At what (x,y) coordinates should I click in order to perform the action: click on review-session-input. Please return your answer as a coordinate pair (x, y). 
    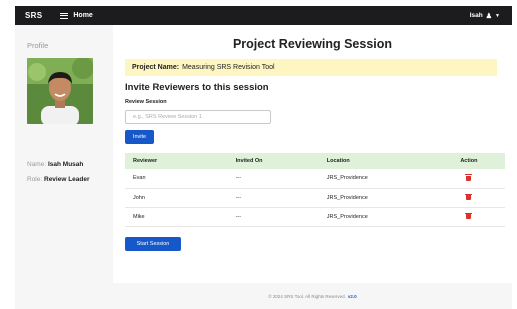
    Looking at the image, I should click on (198, 117).